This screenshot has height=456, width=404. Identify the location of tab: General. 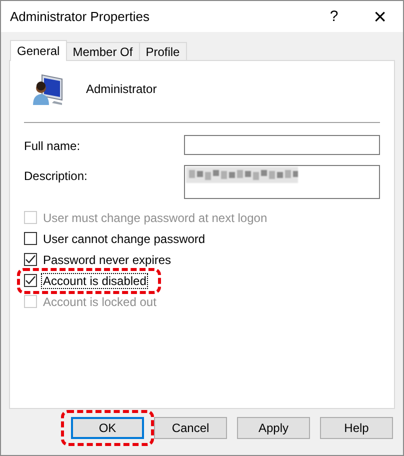
(38, 50).